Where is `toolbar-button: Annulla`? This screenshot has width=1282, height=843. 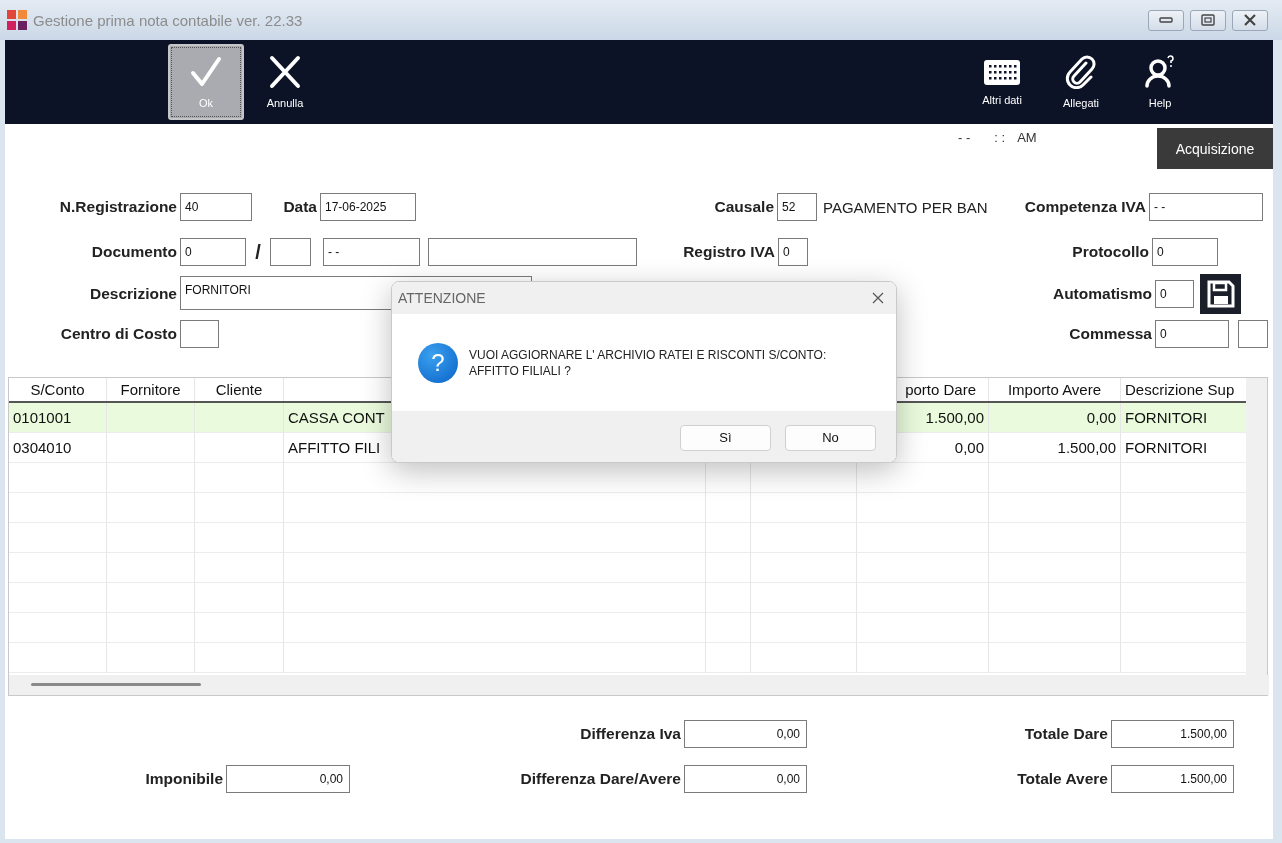 toolbar-button: Annulla is located at coordinates (285, 82).